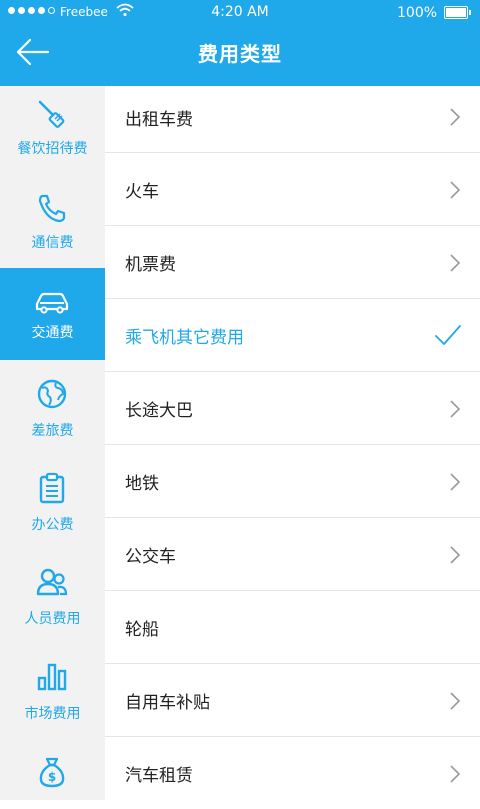 The image size is (480, 809). What do you see at coordinates (52, 525) in the screenshot?
I see `sidebar-item-label: 办公费` at bounding box center [52, 525].